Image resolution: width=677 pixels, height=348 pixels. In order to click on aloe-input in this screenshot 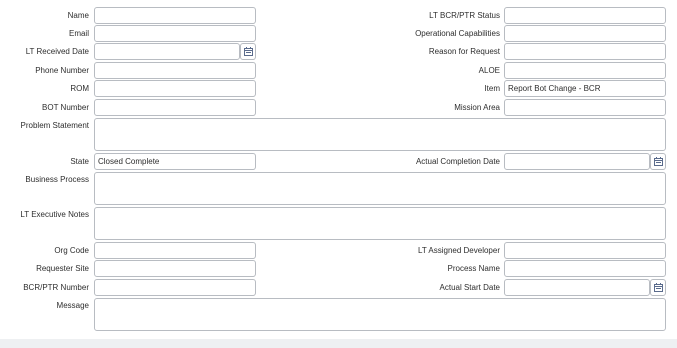, I will do `click(585, 70)`.